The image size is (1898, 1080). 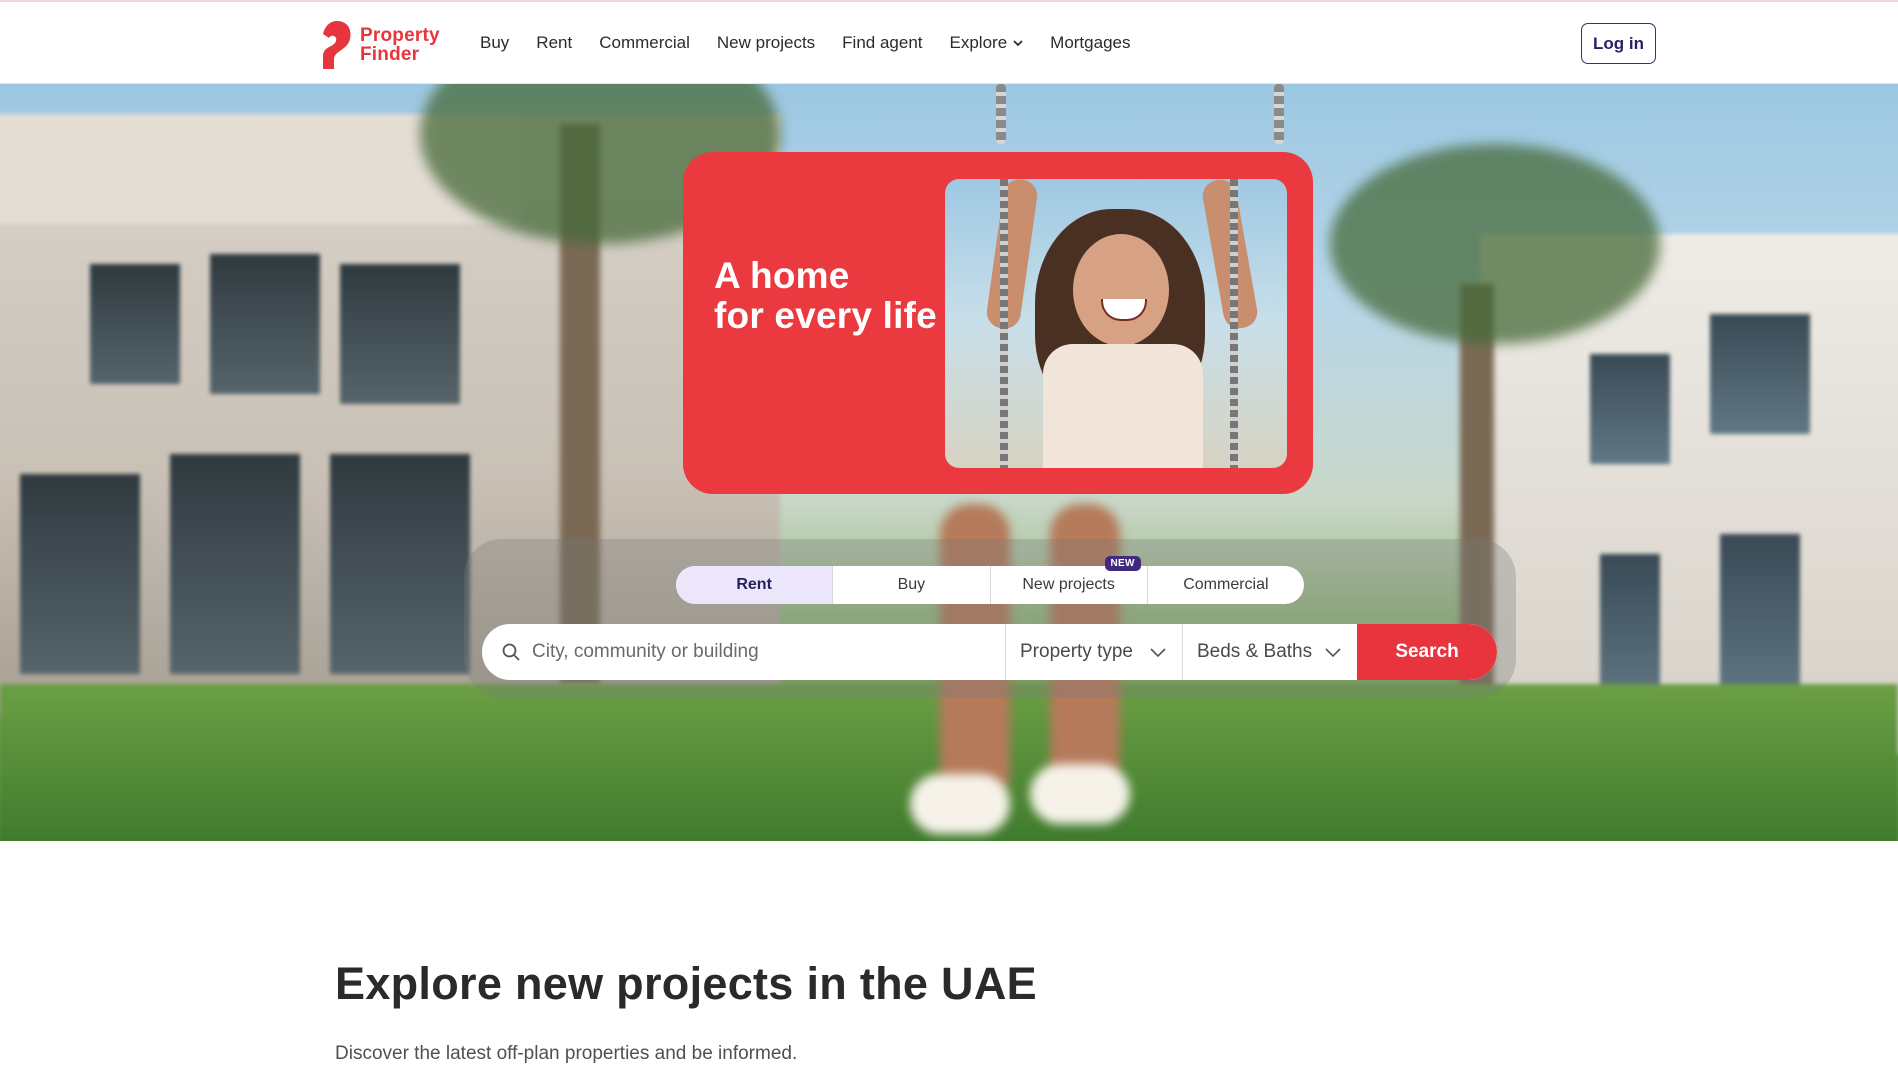 What do you see at coordinates (400, 35) in the screenshot?
I see `logo-text-line1: Property` at bounding box center [400, 35].